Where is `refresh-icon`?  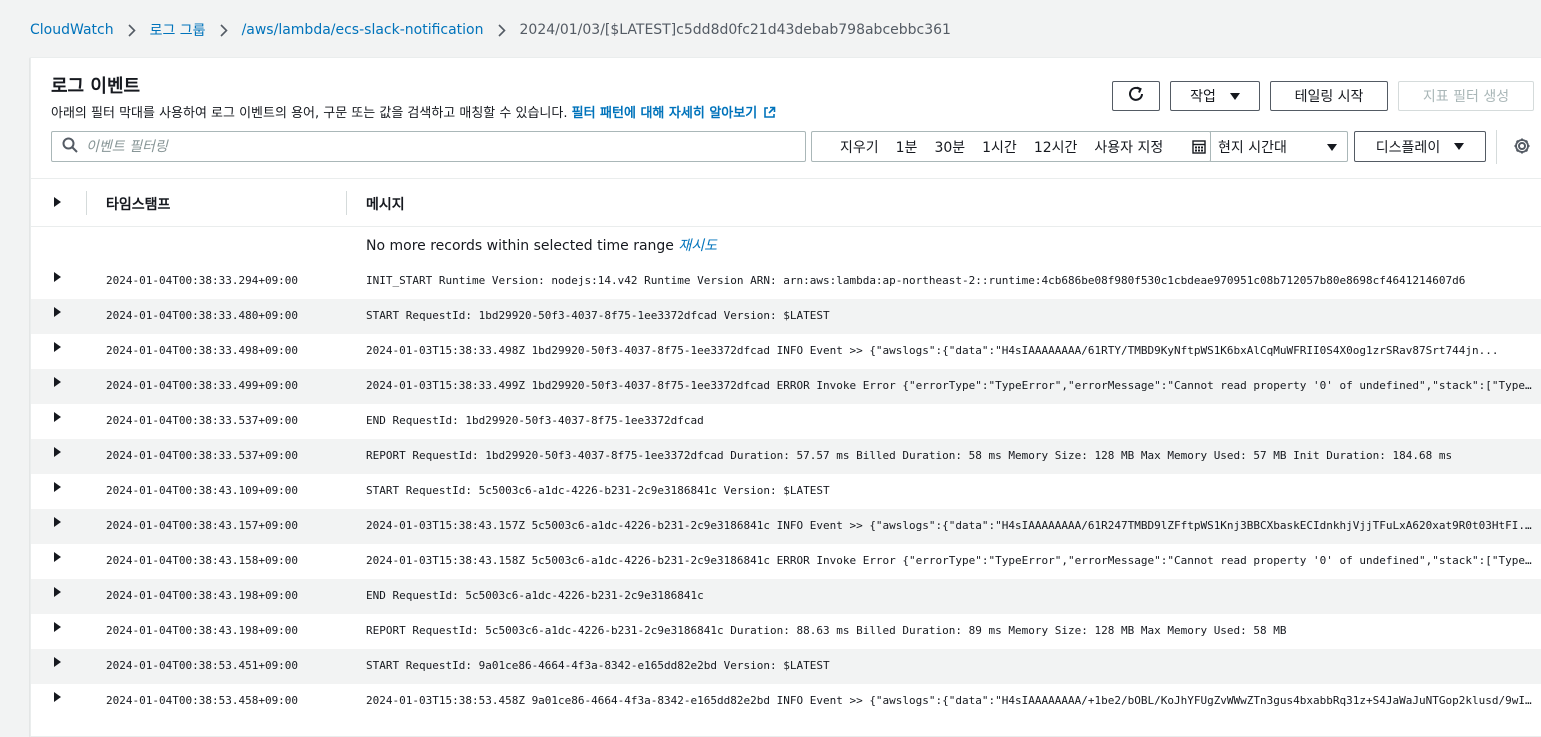 refresh-icon is located at coordinates (1136, 96).